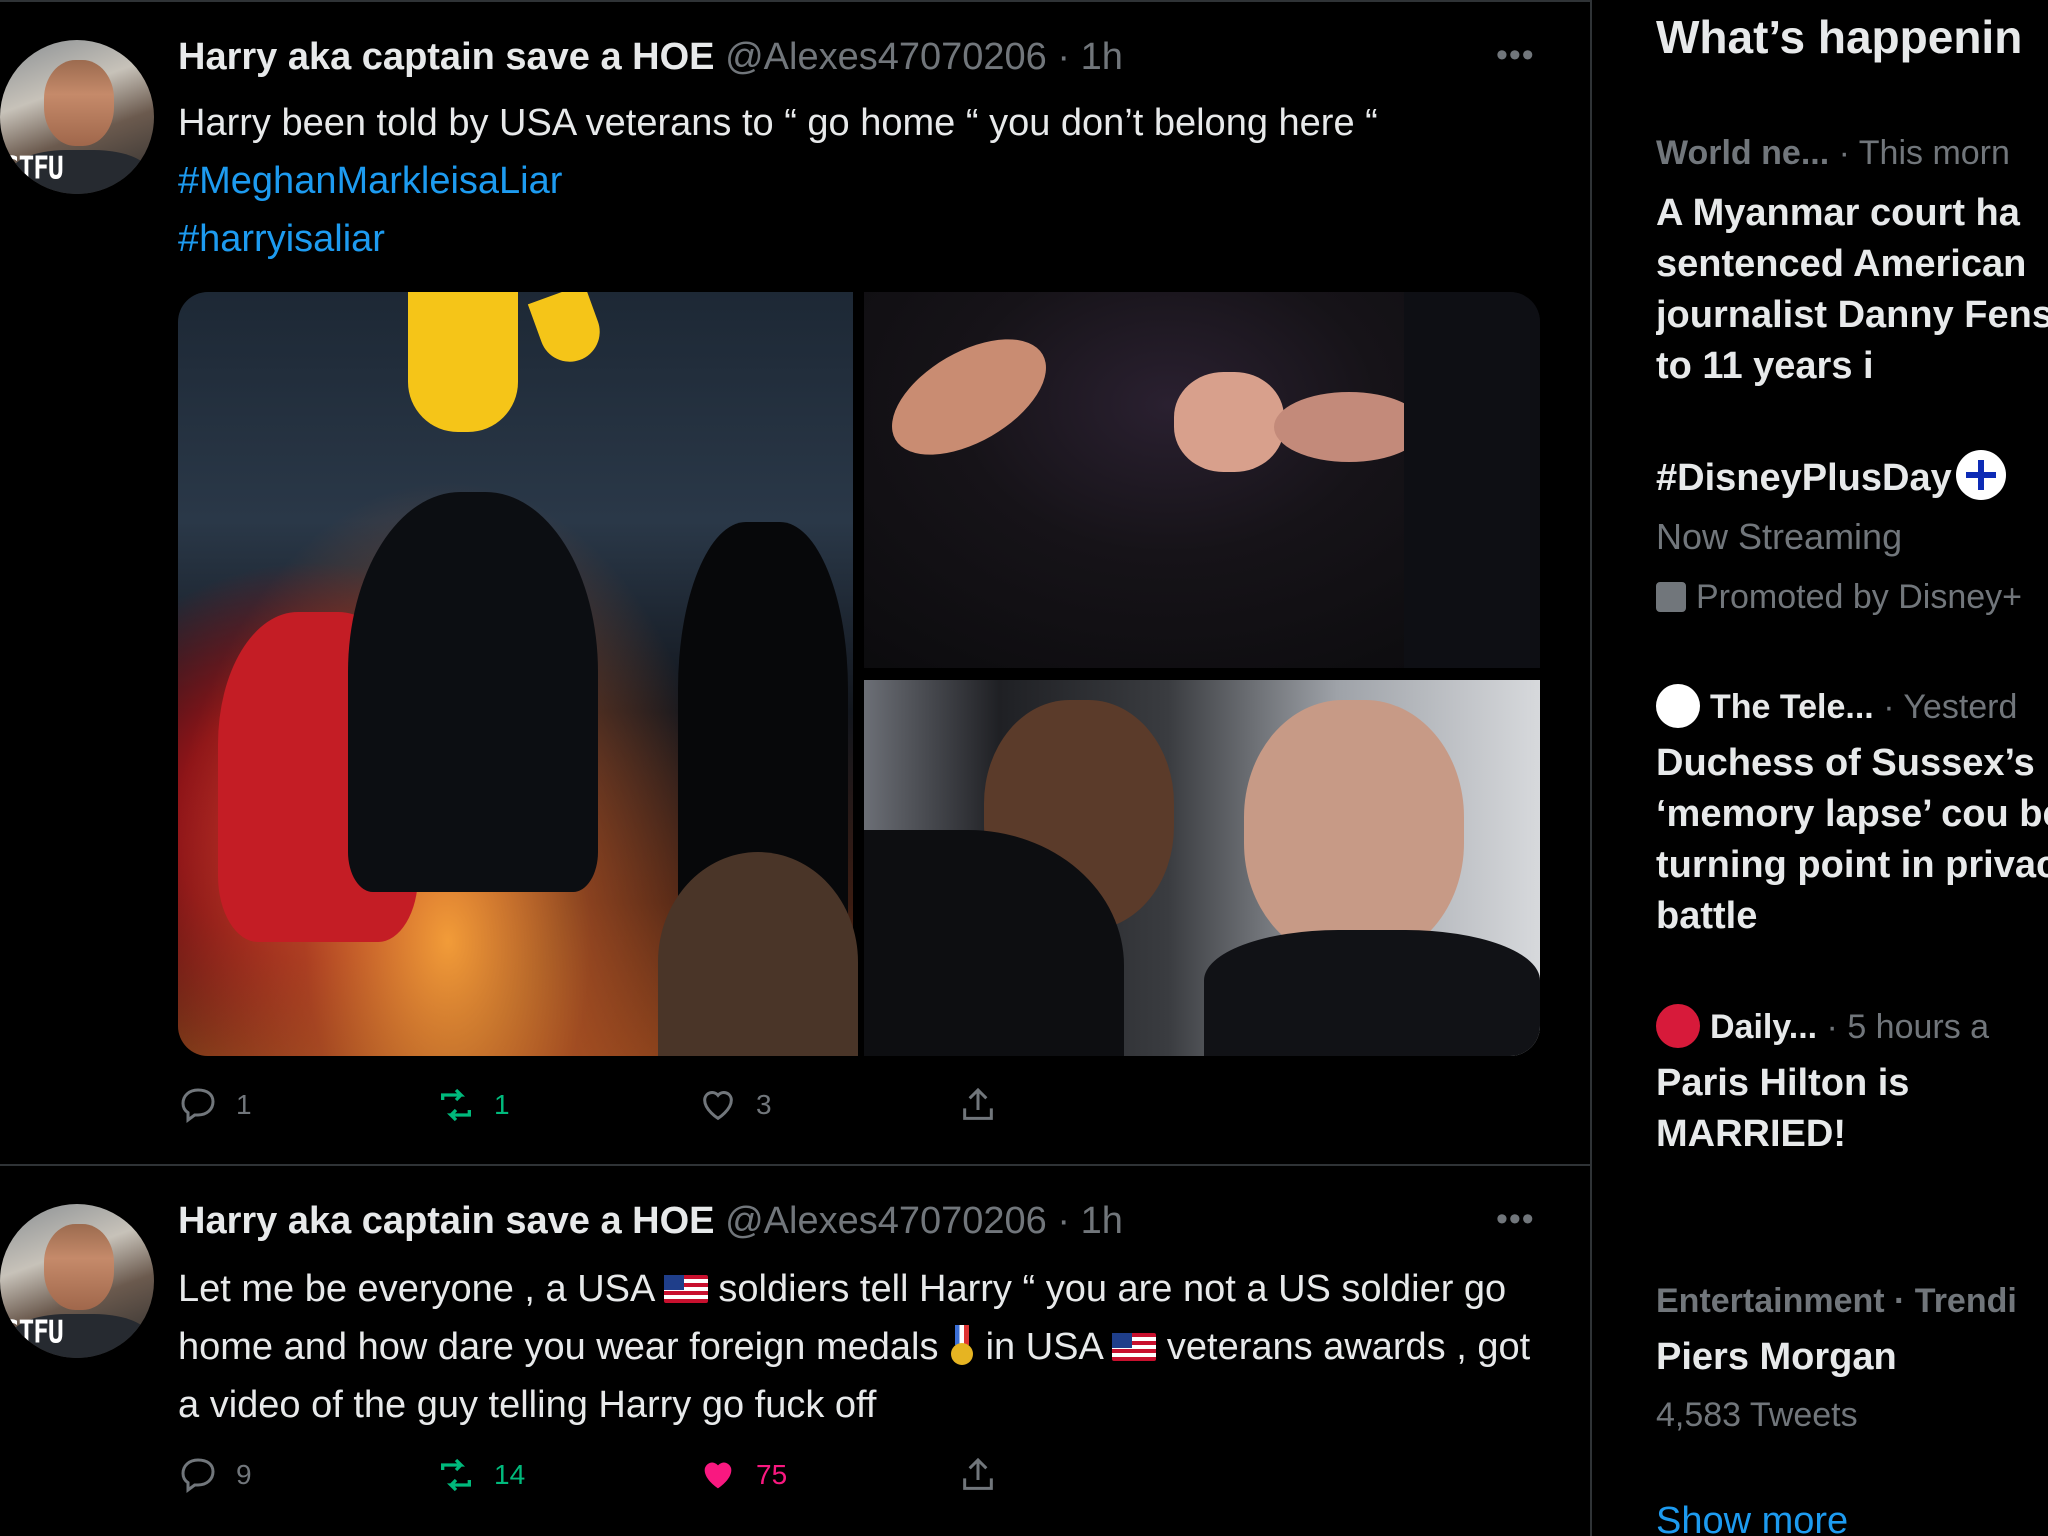  I want to click on sleeve, so click(1472, 480).